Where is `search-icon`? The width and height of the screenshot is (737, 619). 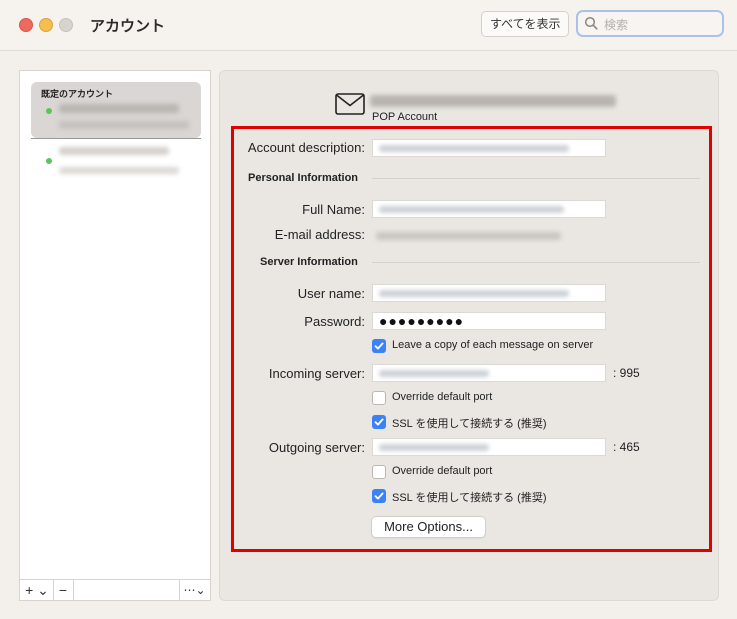 search-icon is located at coordinates (591, 23).